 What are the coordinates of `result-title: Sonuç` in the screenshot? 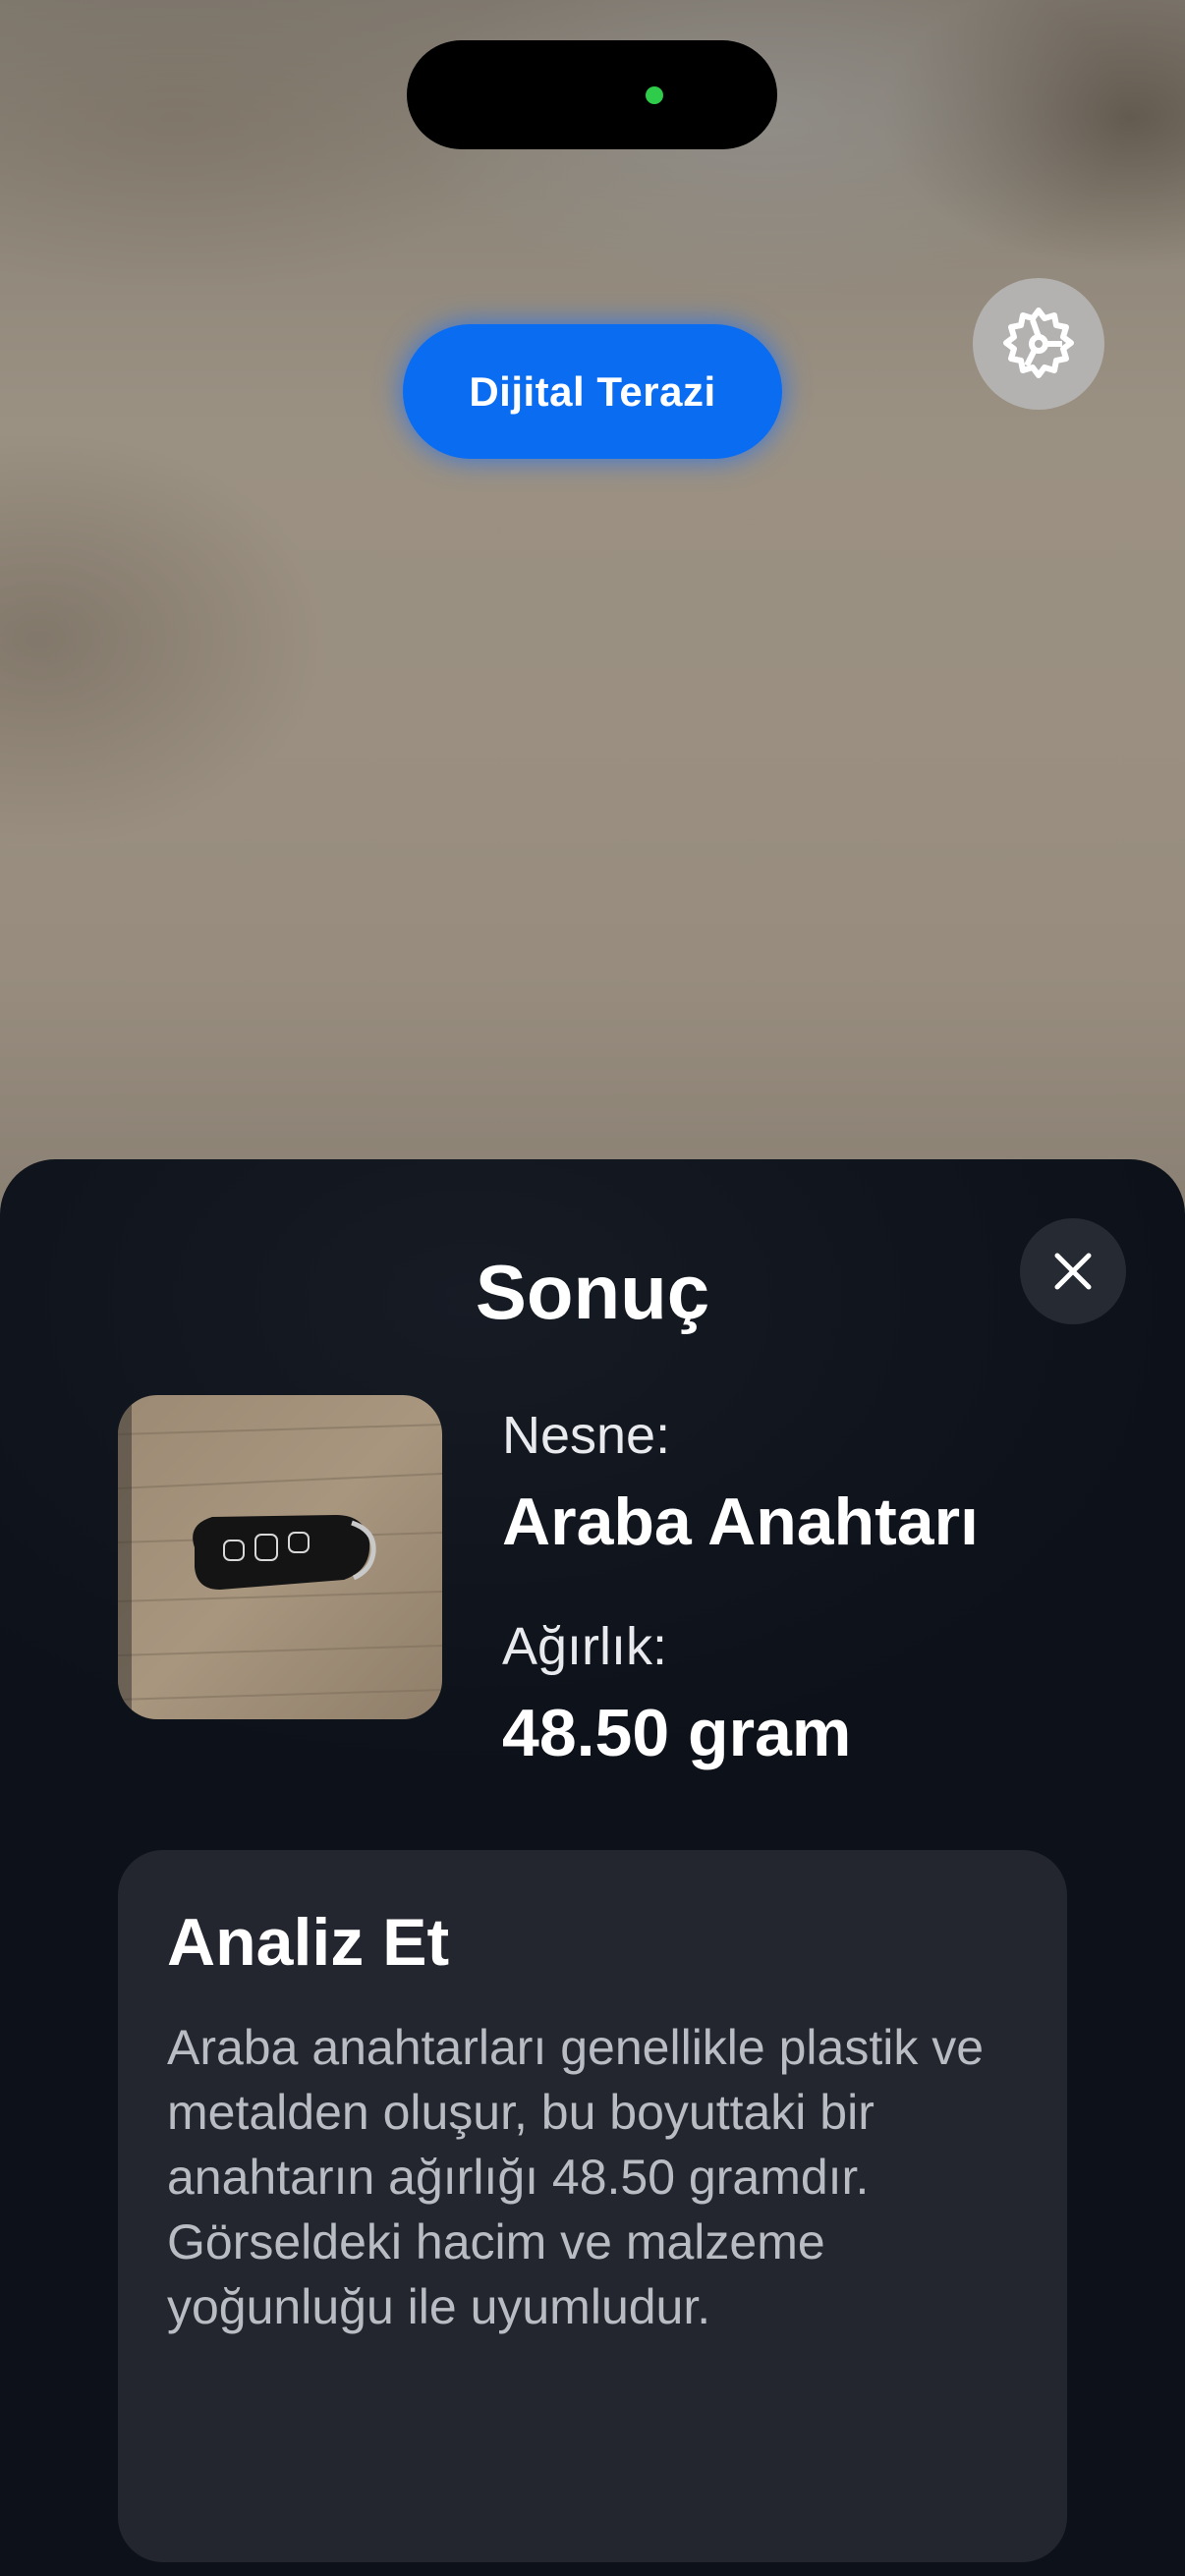 It's located at (592, 1292).